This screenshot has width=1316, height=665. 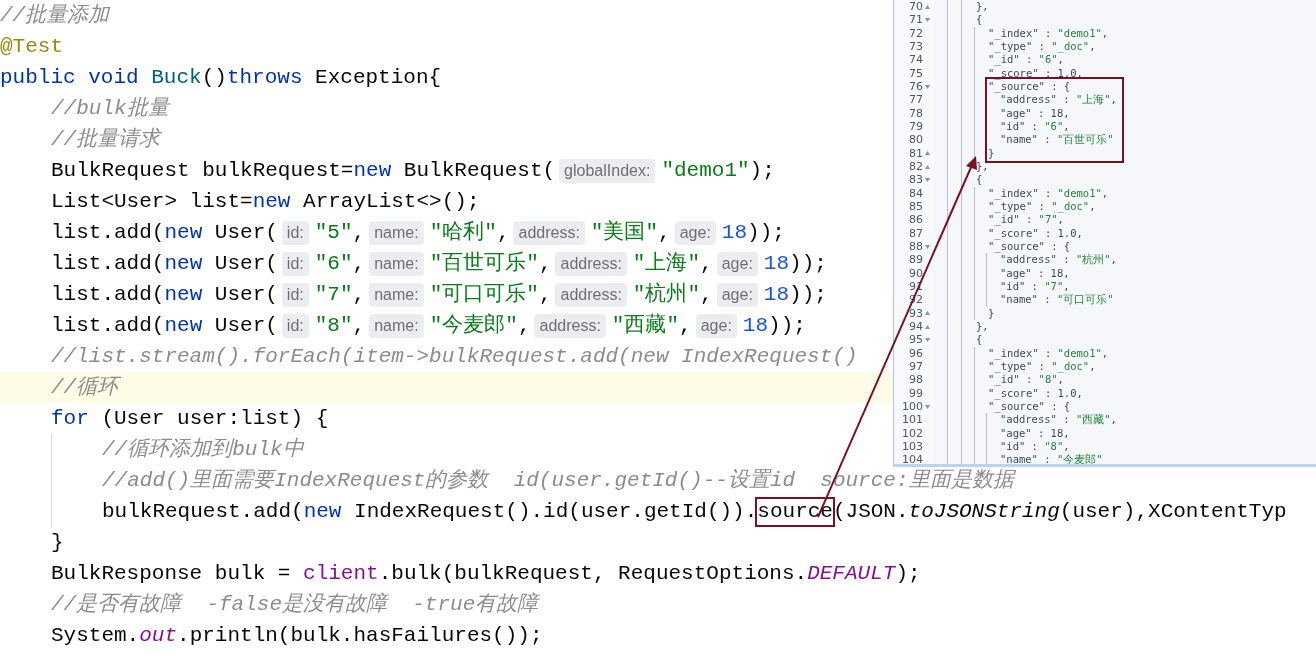 What do you see at coordinates (1057, 300) in the screenshot?
I see `json-line: "name" : "可口可乐"` at bounding box center [1057, 300].